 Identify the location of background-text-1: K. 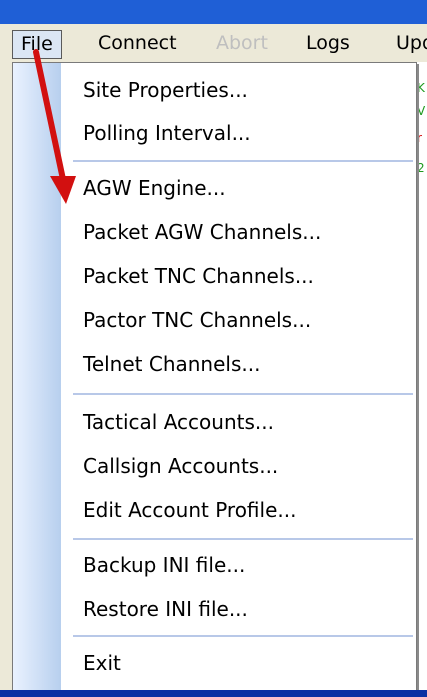
(421, 88).